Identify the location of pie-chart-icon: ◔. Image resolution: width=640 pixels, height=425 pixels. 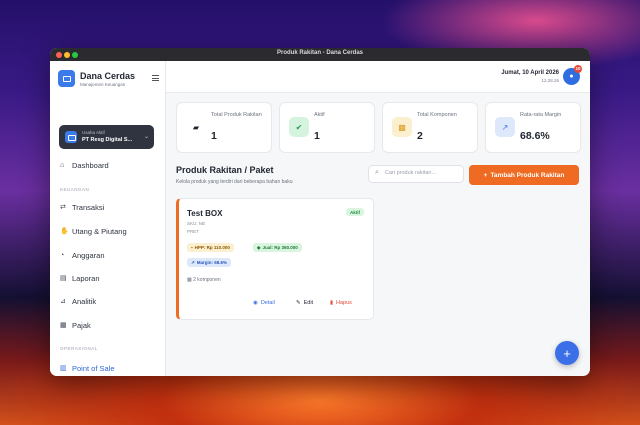
(62, 255).